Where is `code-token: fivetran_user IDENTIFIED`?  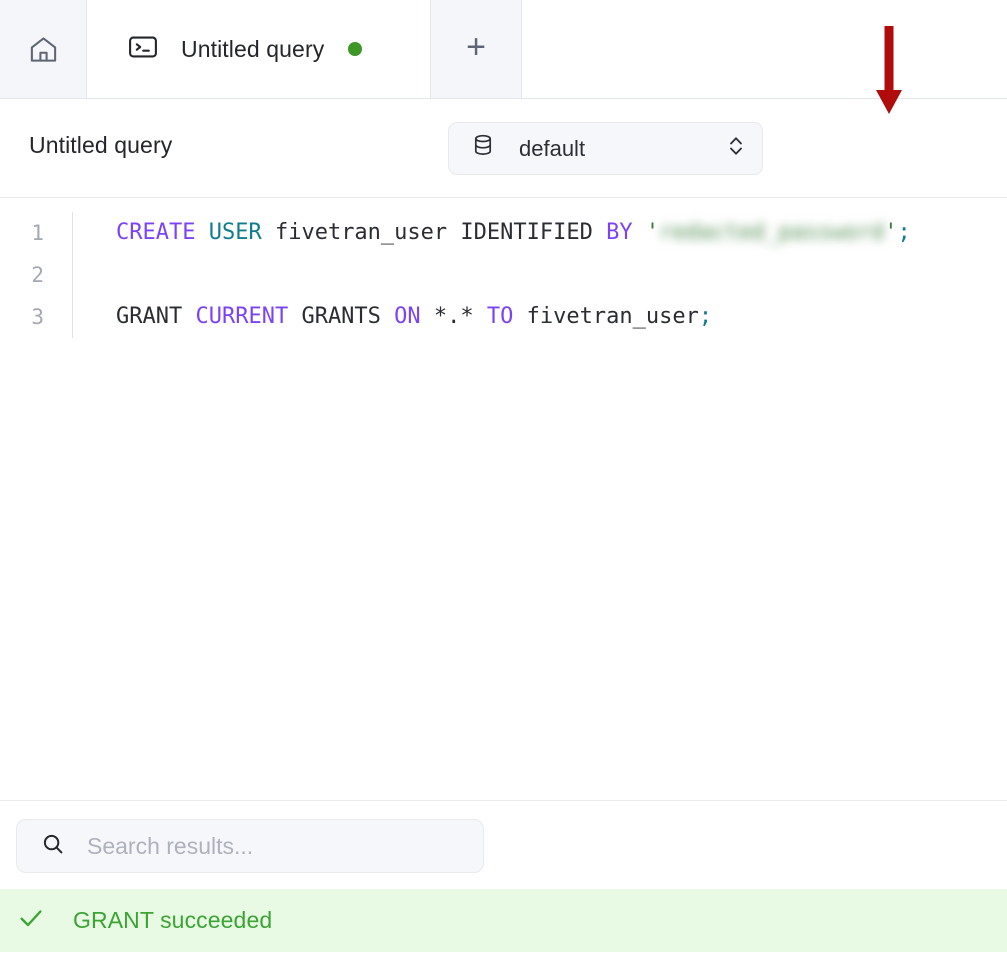 code-token: fivetran_user IDENTIFIED is located at coordinates (434, 232).